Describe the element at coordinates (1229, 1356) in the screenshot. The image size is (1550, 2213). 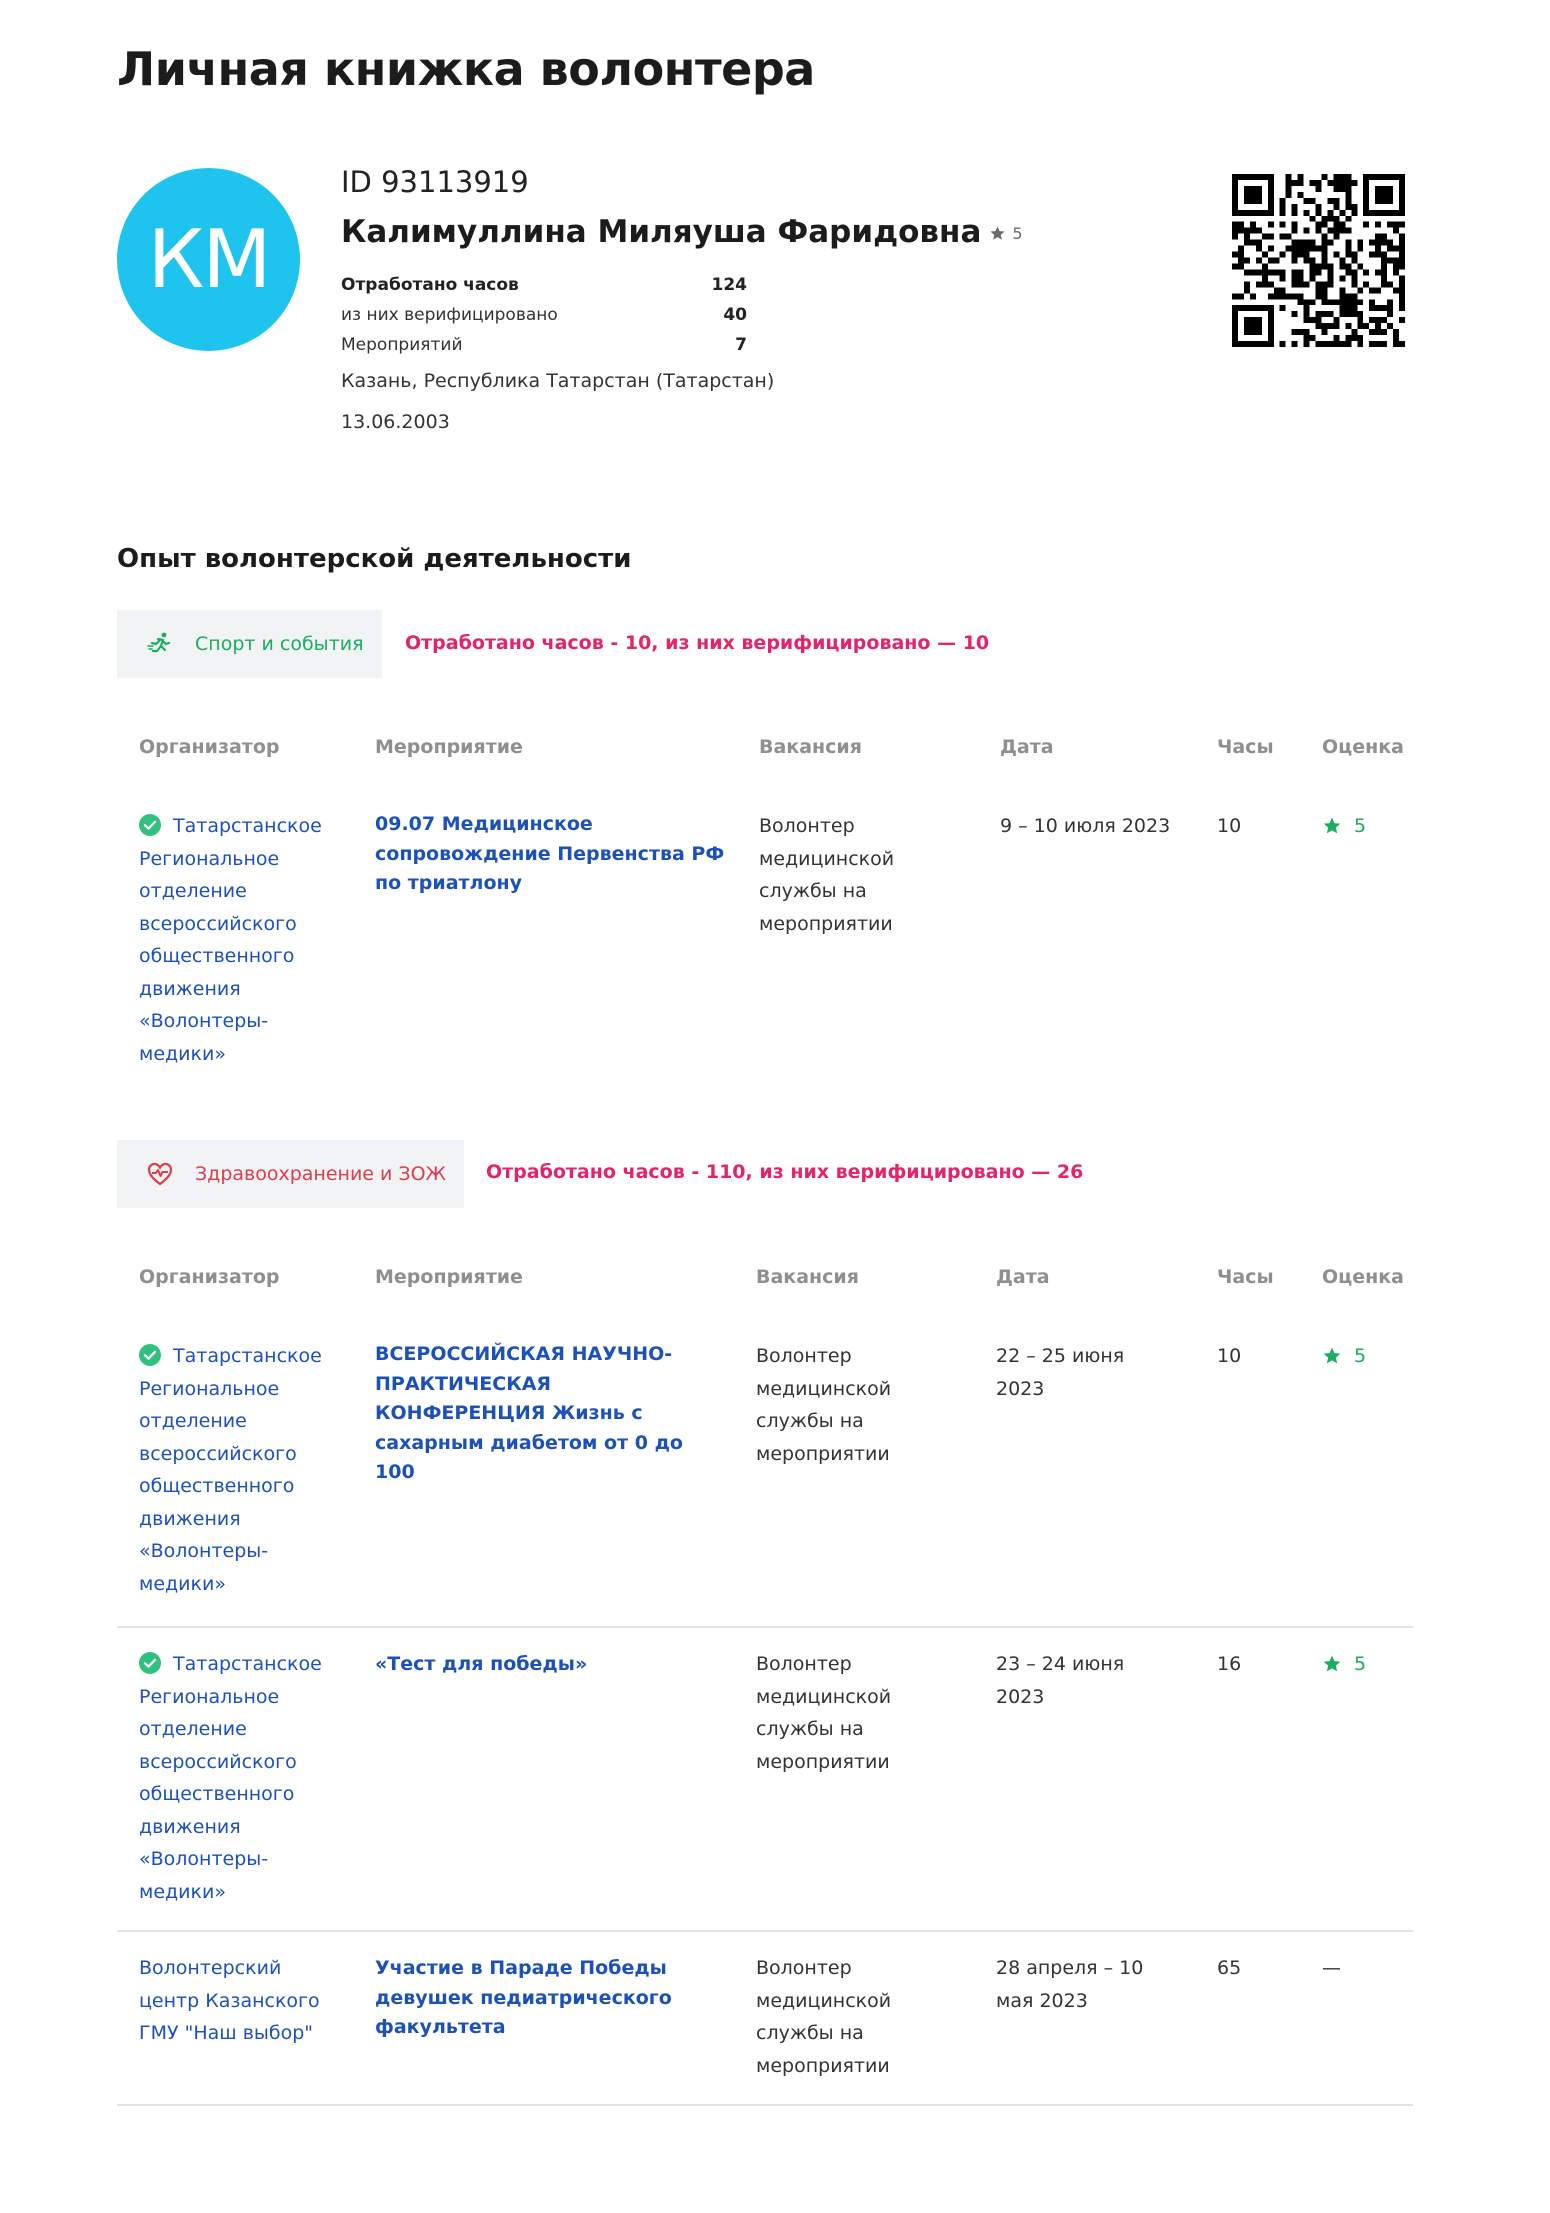
I see `hours-cell: 10` at that location.